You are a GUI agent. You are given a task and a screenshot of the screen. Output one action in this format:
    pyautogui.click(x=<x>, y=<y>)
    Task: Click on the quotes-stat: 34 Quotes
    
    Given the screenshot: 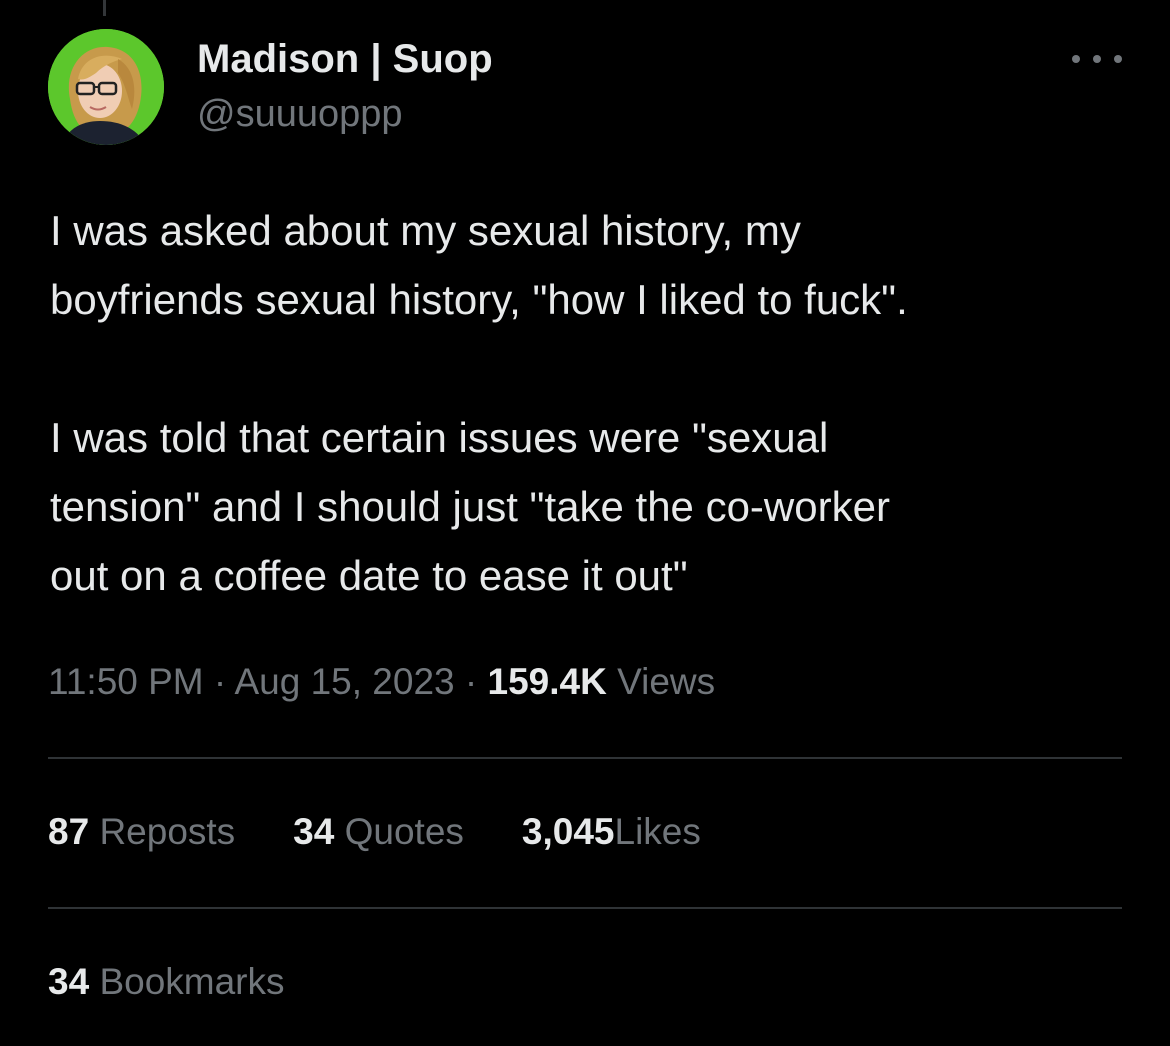 What is the action you would take?
    pyautogui.click(x=378, y=832)
    